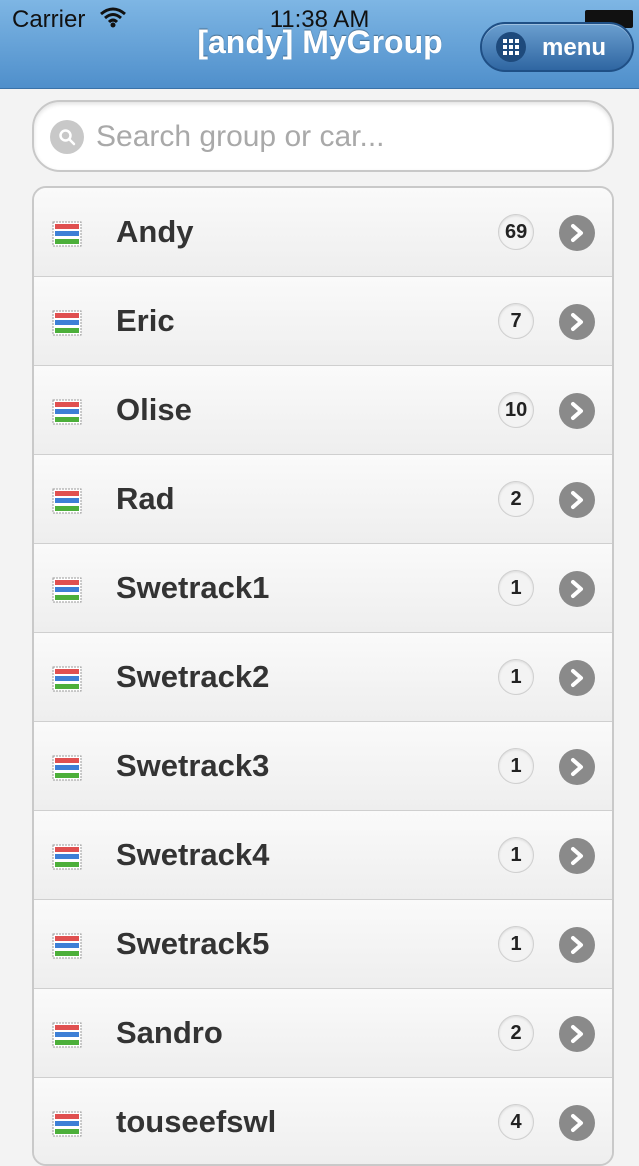 The height and width of the screenshot is (1166, 639). I want to click on list-item: Swetrack5 1, so click(323, 944).